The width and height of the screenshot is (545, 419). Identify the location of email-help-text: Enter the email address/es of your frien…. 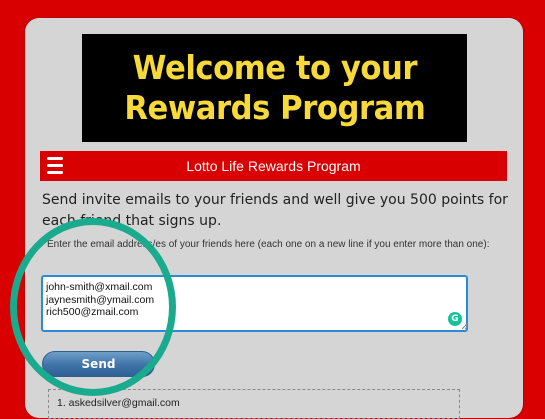
(268, 244).